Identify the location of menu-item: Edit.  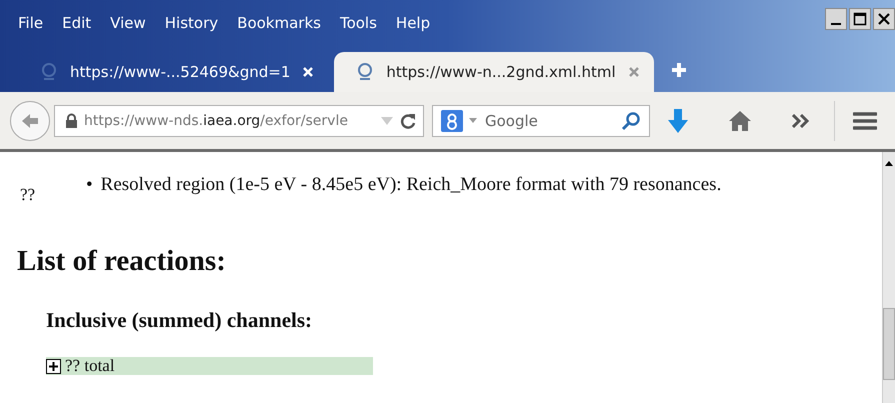
(80, 23).